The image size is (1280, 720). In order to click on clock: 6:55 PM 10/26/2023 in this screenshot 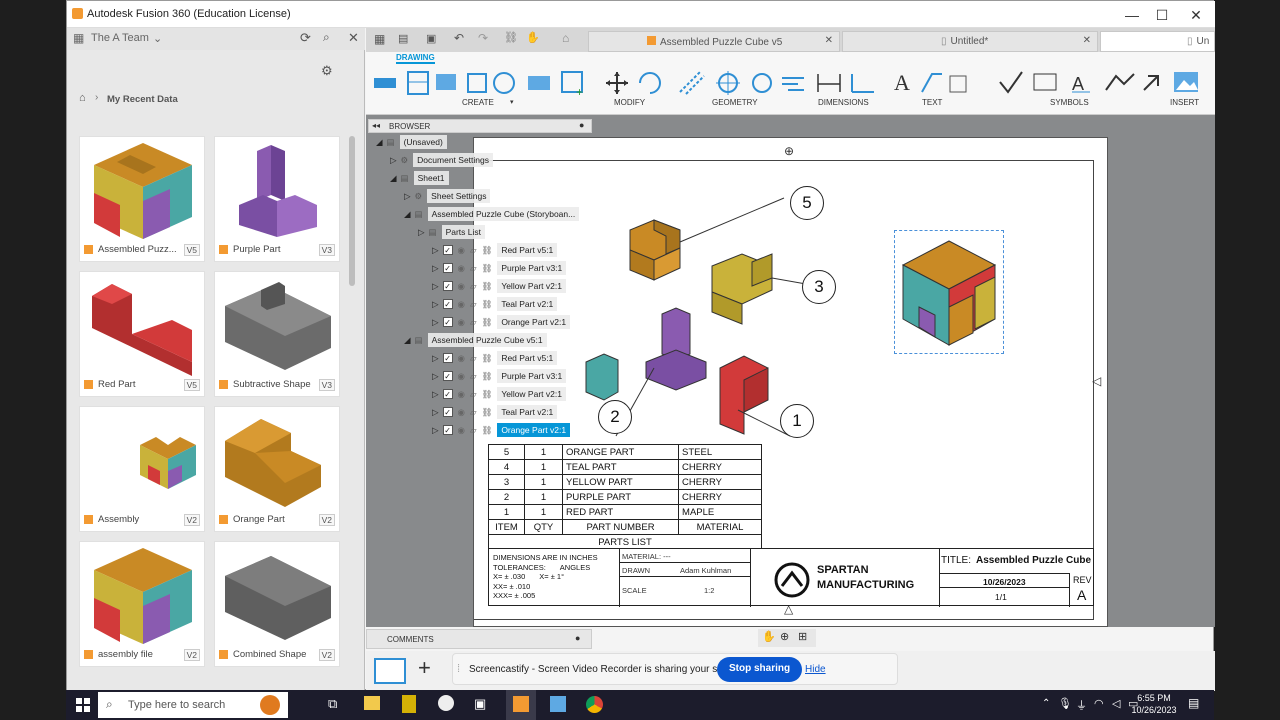, I will do `click(1154, 704)`.